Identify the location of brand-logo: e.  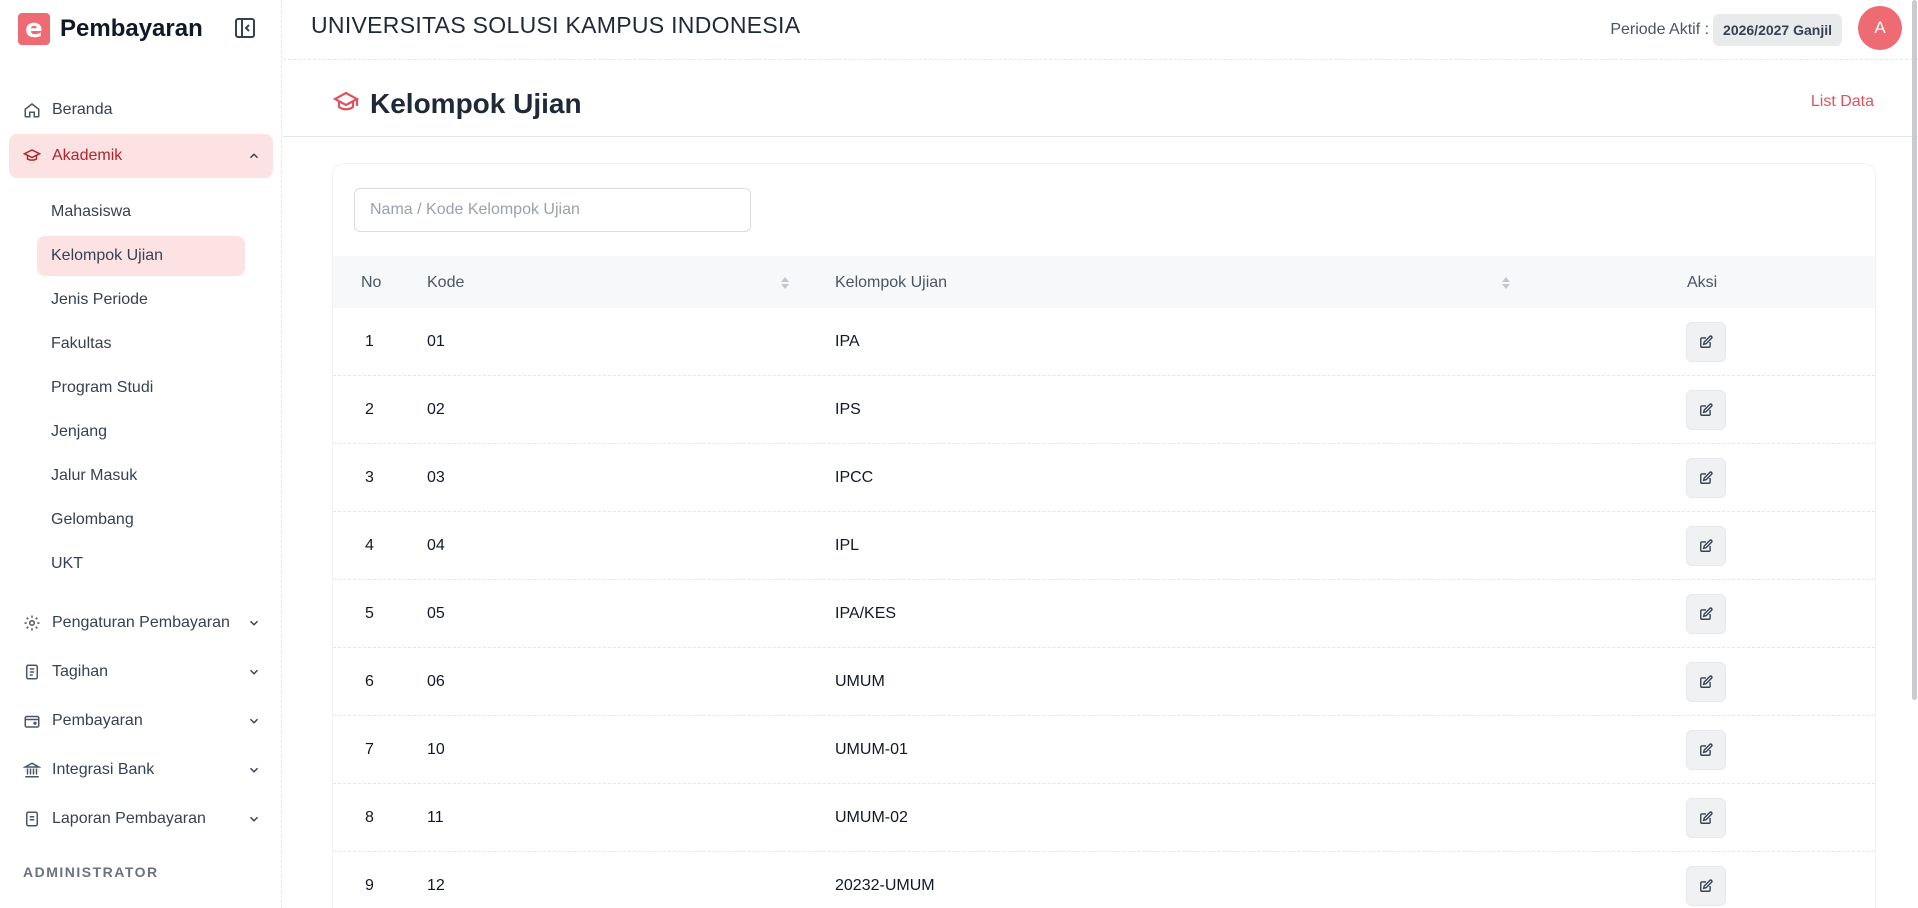
(34, 29).